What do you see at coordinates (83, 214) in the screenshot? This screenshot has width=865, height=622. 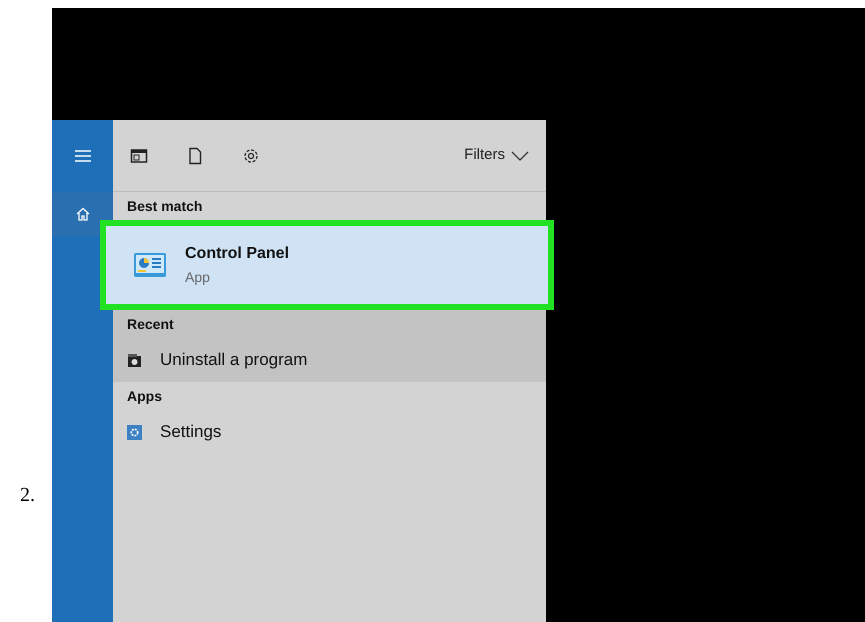 I see `home-icon` at bounding box center [83, 214].